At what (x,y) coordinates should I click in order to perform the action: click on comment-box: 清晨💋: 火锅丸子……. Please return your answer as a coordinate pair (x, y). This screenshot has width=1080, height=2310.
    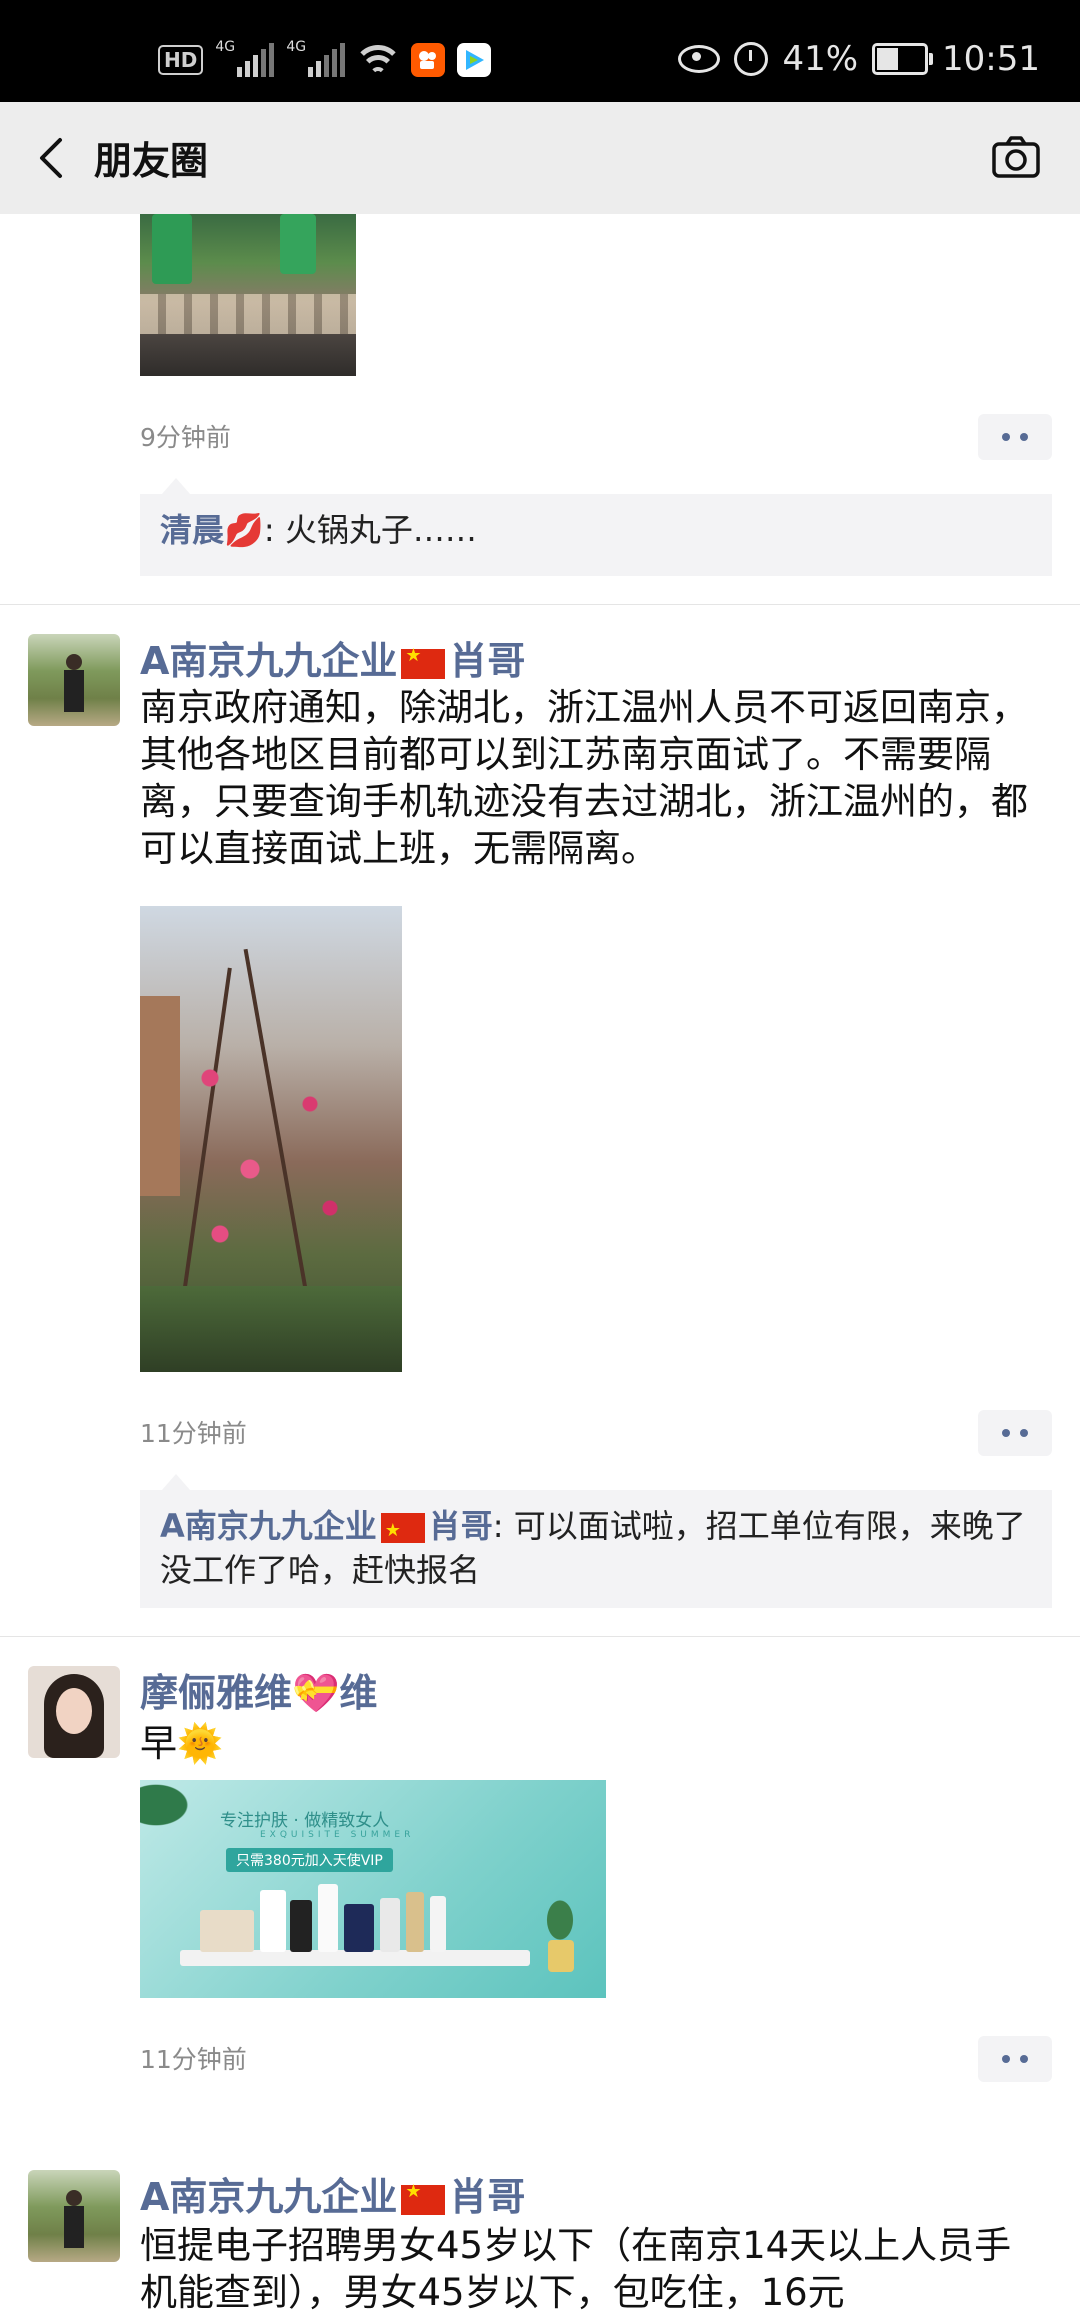
    Looking at the image, I should click on (596, 527).